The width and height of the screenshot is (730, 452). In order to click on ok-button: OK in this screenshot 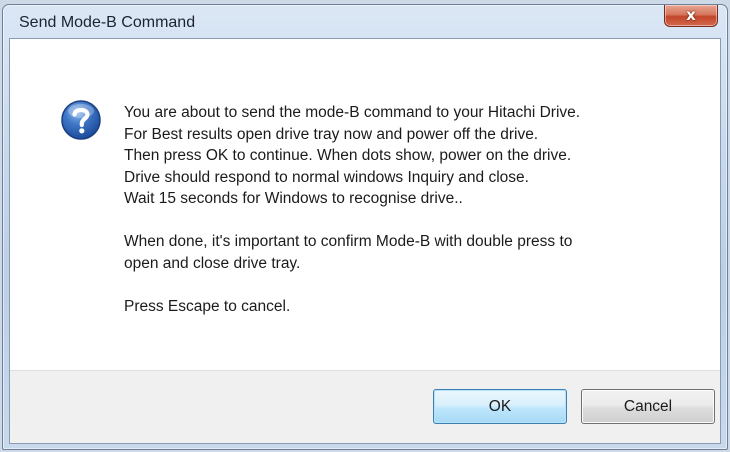, I will do `click(500, 406)`.